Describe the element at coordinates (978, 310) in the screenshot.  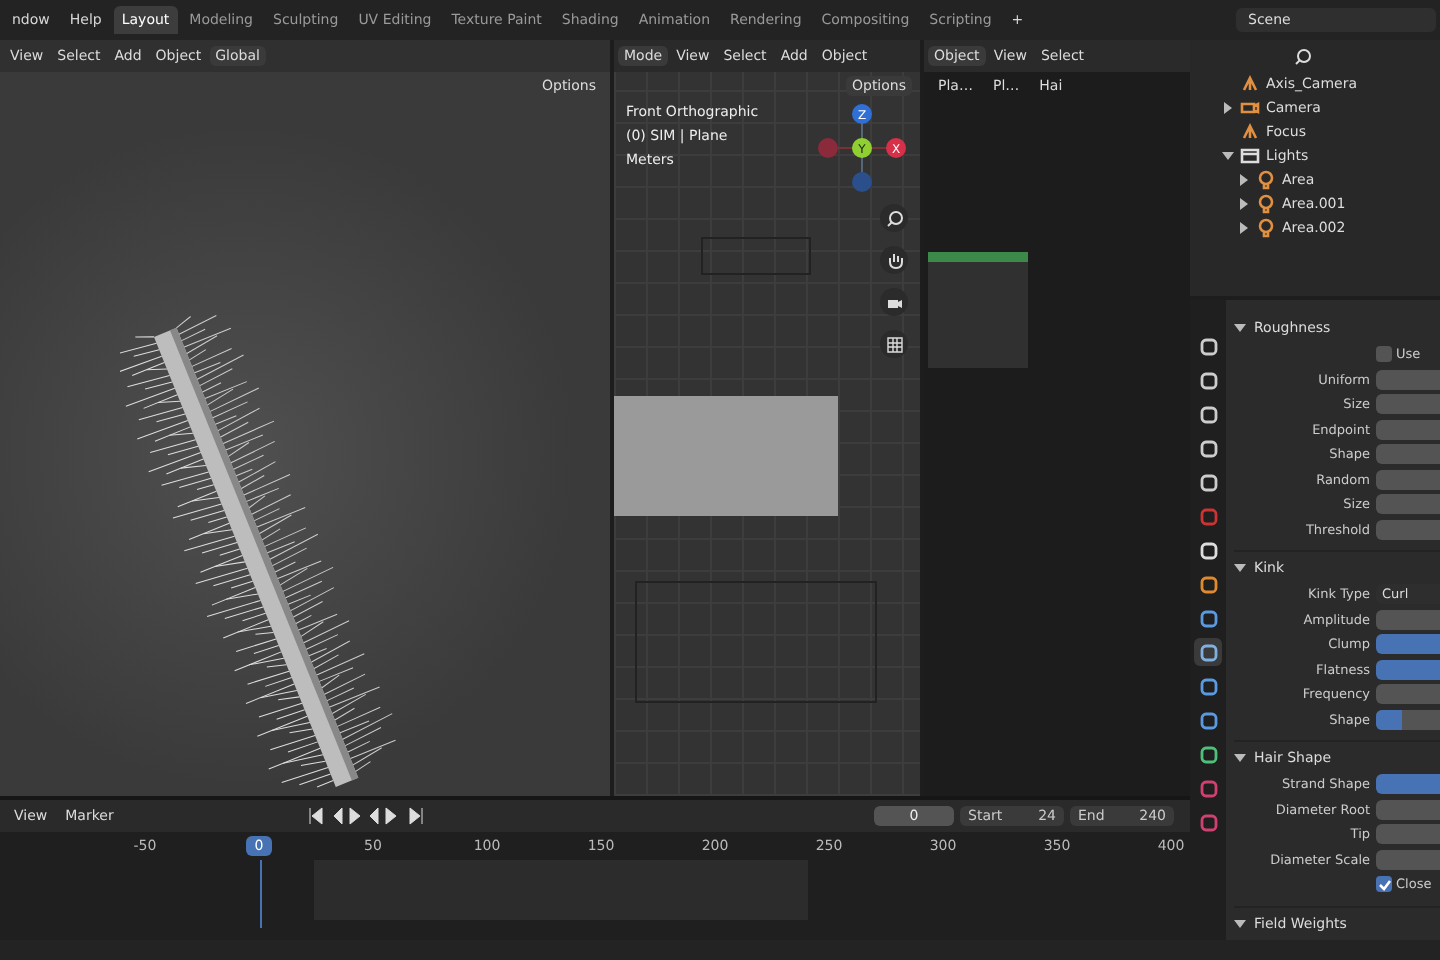
I see `node-drawing` at that location.